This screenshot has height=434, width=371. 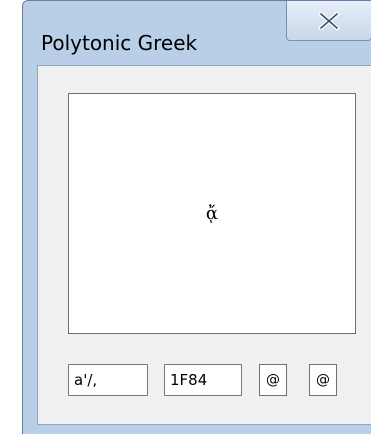 I want to click on at-button-2: @, so click(x=323, y=380).